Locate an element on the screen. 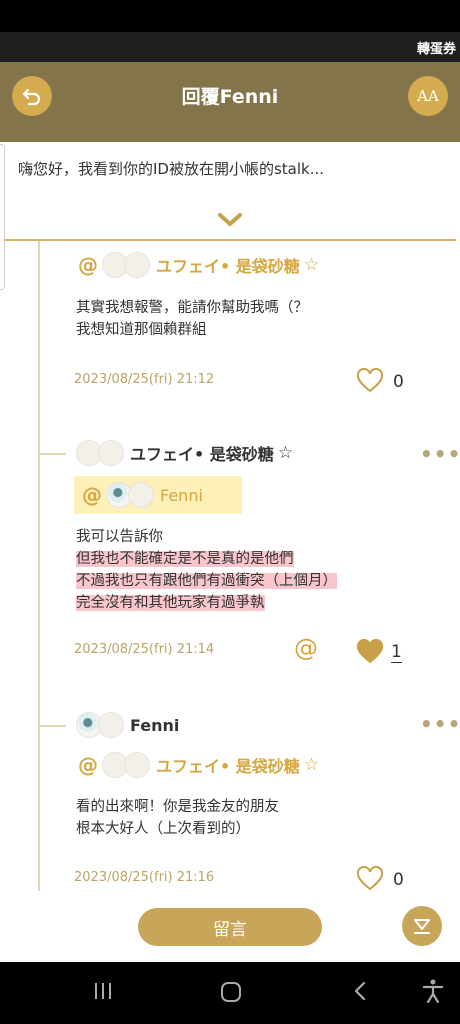  mention-name: Fenni is located at coordinates (181, 495).